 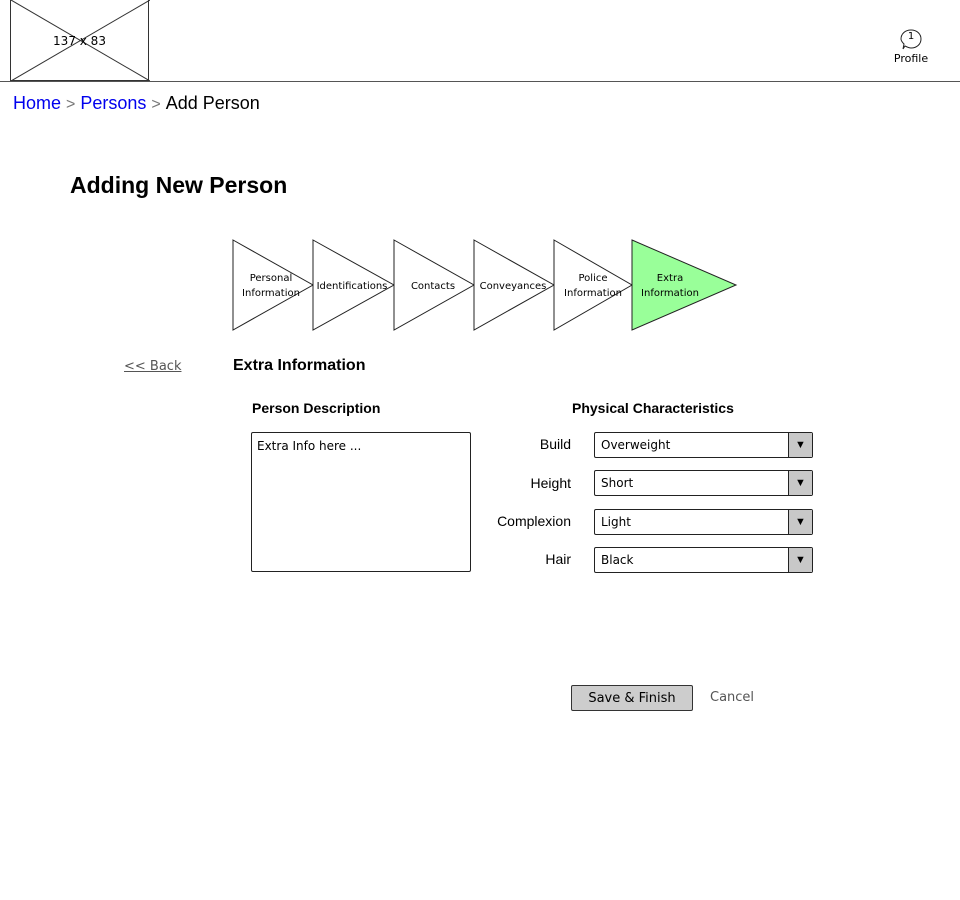 I want to click on height-label: Height, so click(x=550, y=483).